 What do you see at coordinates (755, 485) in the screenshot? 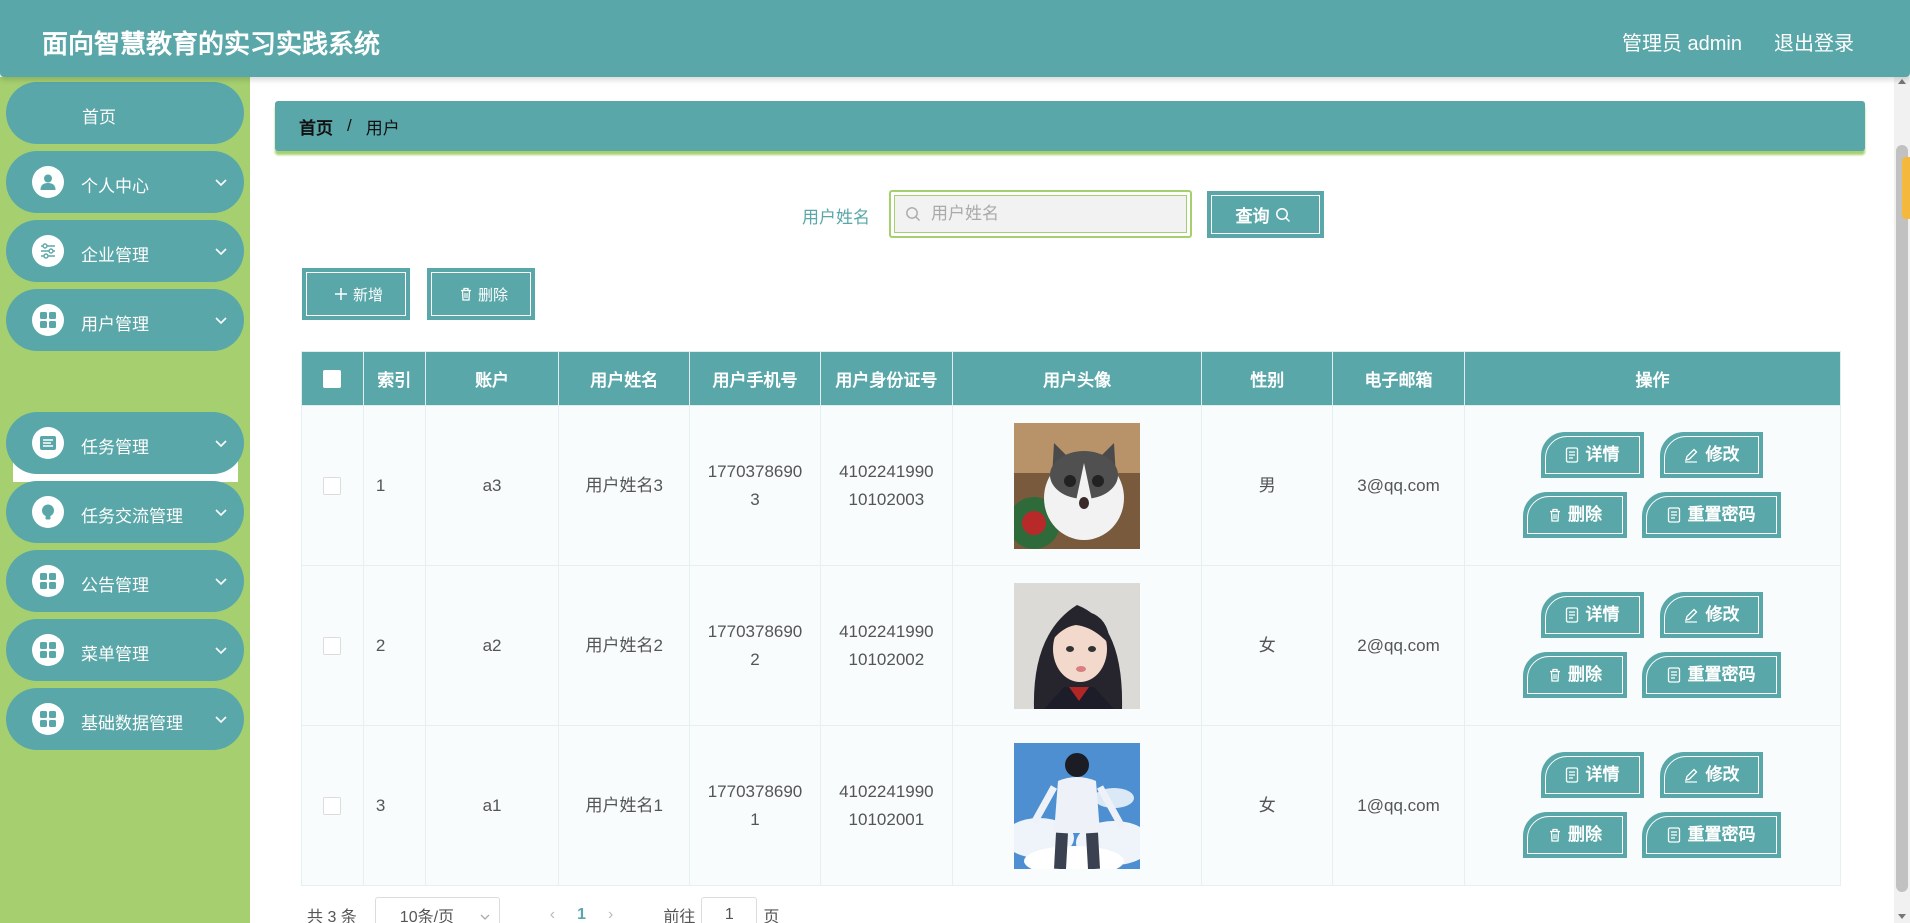
I see `phone-cell: 1770378690 3` at bounding box center [755, 485].